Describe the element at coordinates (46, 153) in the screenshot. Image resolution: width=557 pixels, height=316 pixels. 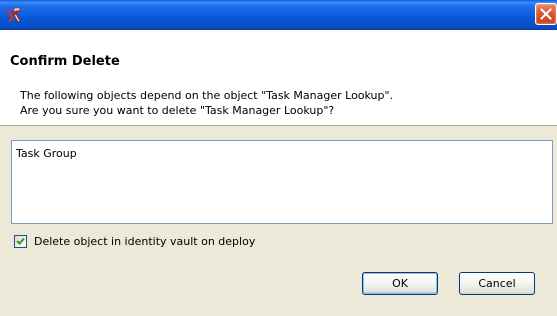
I see `list-item: Task Group` at that location.